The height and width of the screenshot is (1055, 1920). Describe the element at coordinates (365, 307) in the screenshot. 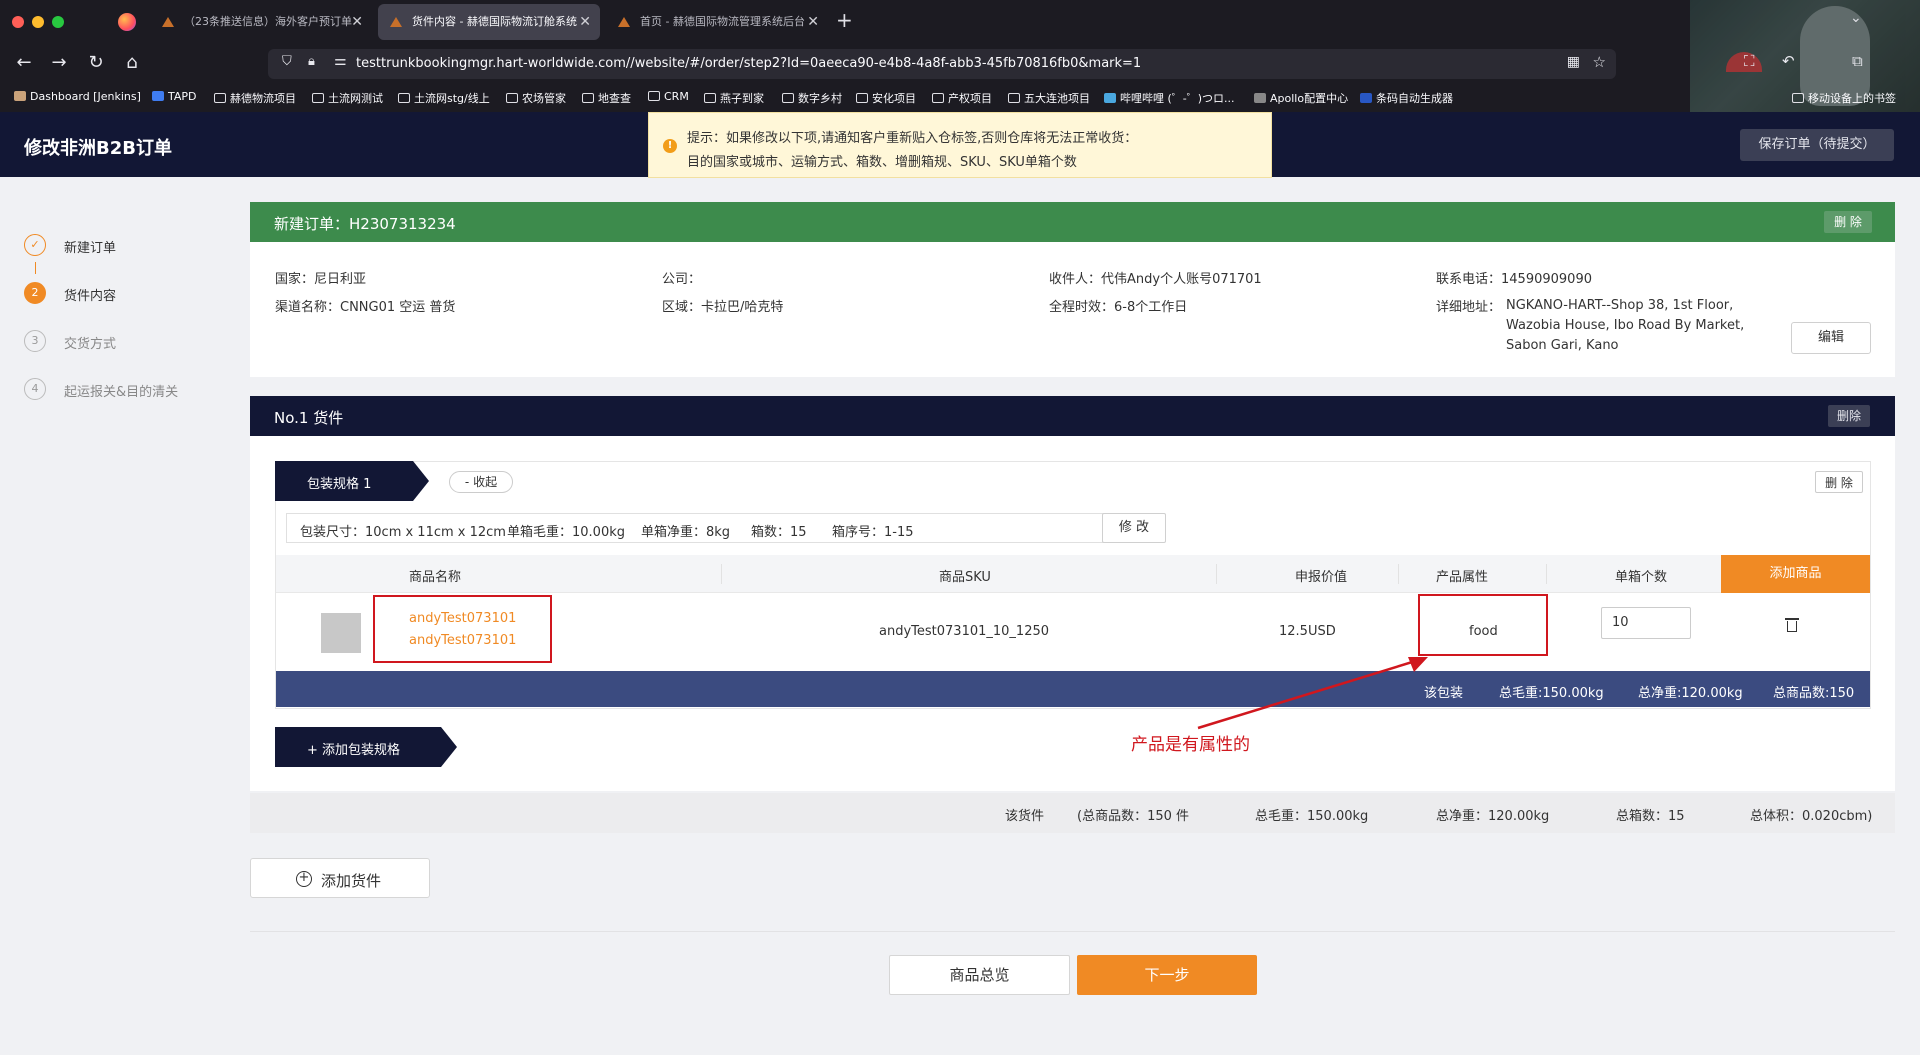

I see `channel-name: 渠道名称：CNNG01 空运 普货` at that location.